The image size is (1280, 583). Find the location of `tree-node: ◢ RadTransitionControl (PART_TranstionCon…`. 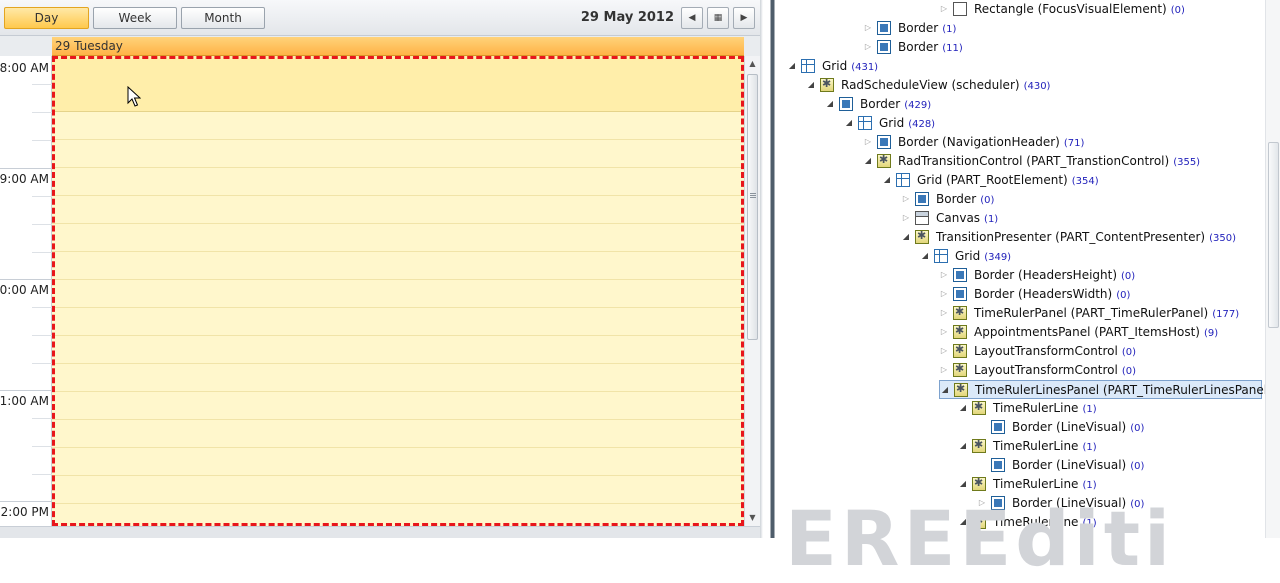

tree-node: ◢ RadTransitionControl (PART_TranstionCon… is located at coordinates (1059, 161).